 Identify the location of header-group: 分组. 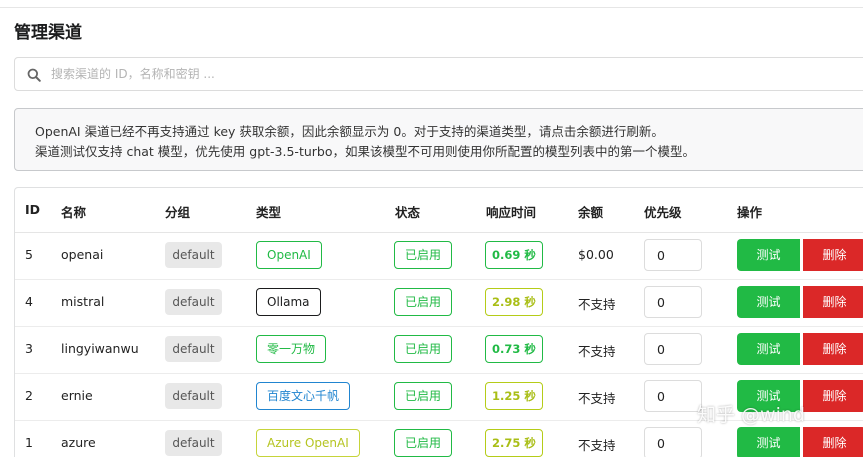
(177, 211).